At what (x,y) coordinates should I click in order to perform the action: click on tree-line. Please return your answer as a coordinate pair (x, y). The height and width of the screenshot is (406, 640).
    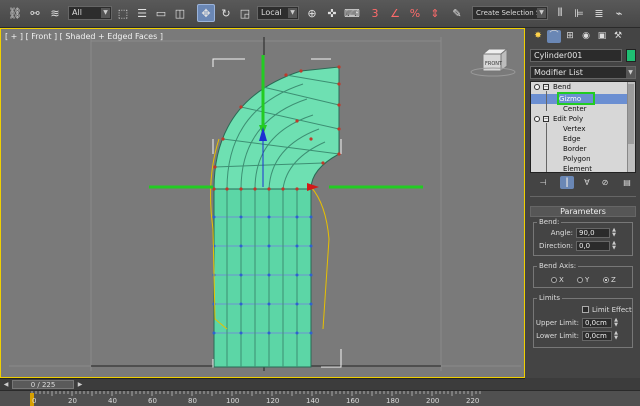
    Looking at the image, I should click on (546, 147).